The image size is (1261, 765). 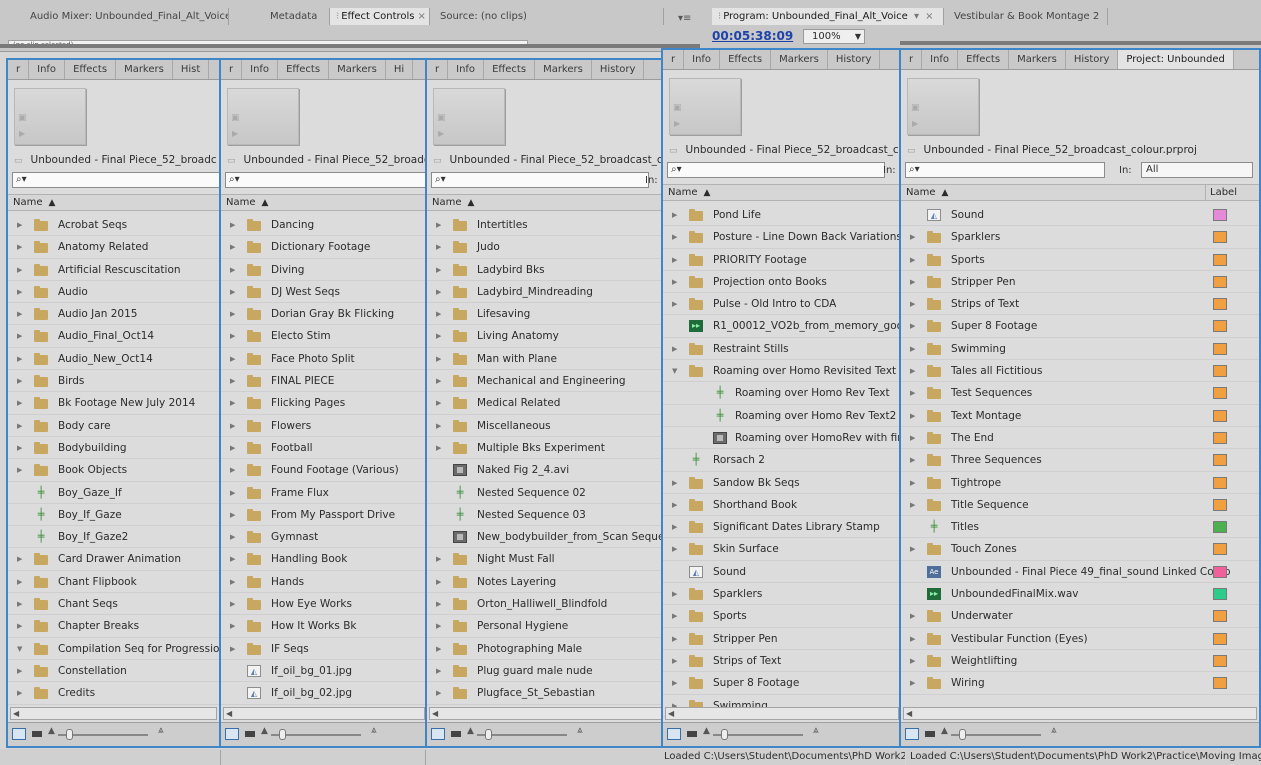 I want to click on tab-project-unbounded: Project: Unbounded, so click(x=1176, y=59).